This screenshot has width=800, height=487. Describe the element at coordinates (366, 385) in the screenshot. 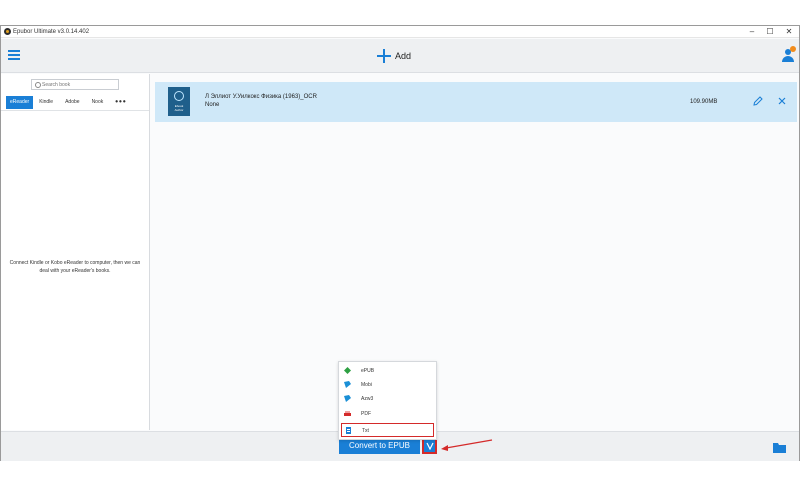

I see `menu-item-label: Mobi` at that location.